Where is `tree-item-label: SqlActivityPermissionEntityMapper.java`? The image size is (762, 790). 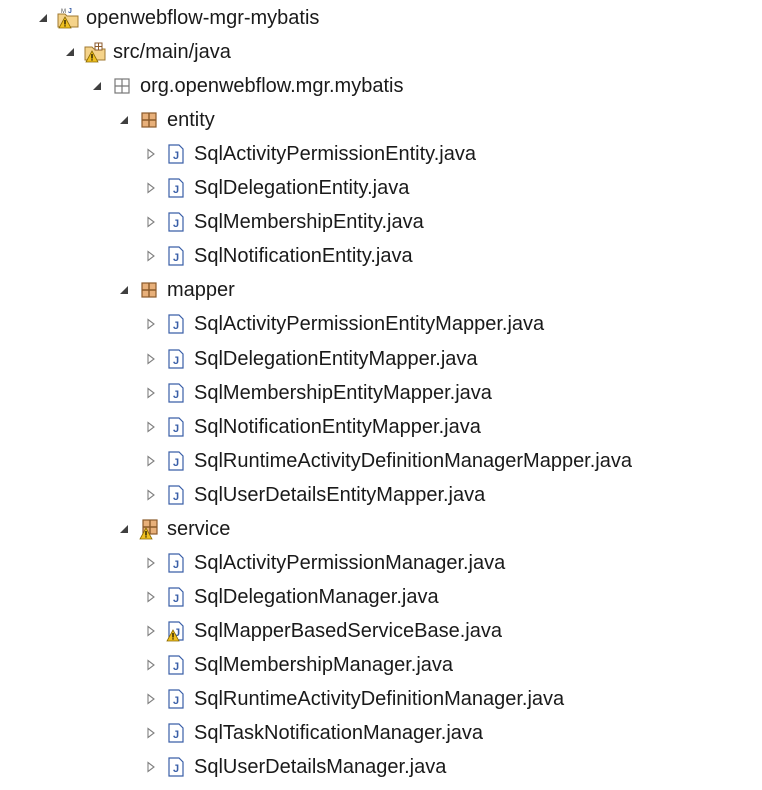
tree-item-label: SqlActivityPermissionEntityMapper.java is located at coordinates (369, 324).